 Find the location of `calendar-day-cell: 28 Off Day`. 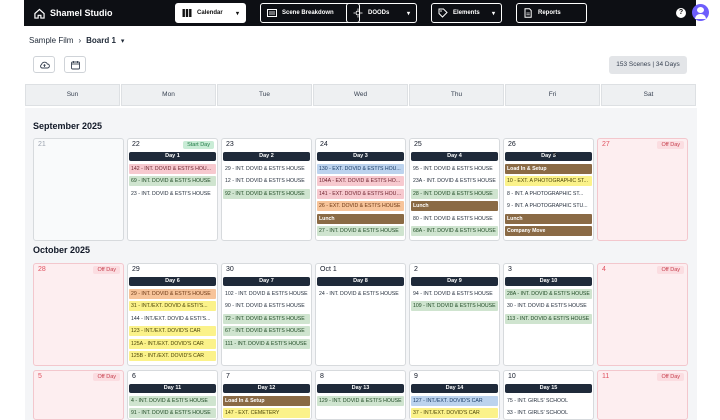

calendar-day-cell: 28 Off Day is located at coordinates (78, 314).